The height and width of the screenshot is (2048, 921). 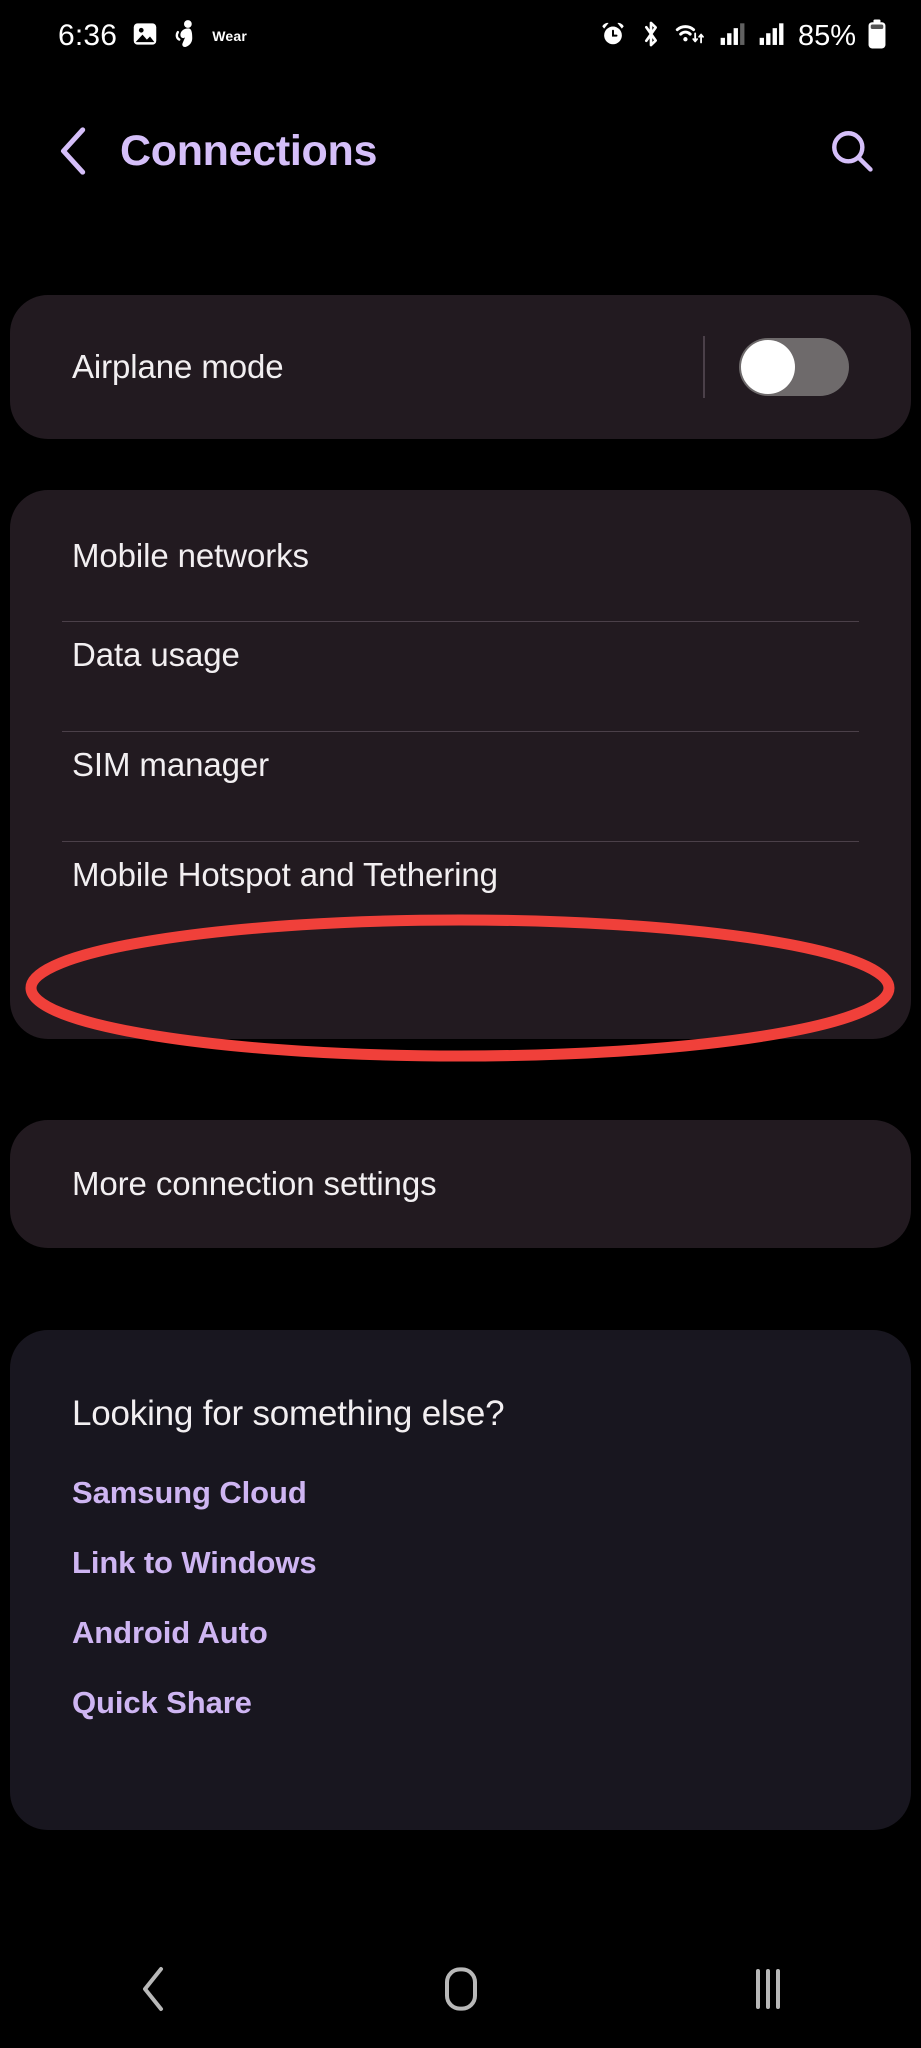 What do you see at coordinates (190, 555) in the screenshot?
I see `row-label: Mobile networks` at bounding box center [190, 555].